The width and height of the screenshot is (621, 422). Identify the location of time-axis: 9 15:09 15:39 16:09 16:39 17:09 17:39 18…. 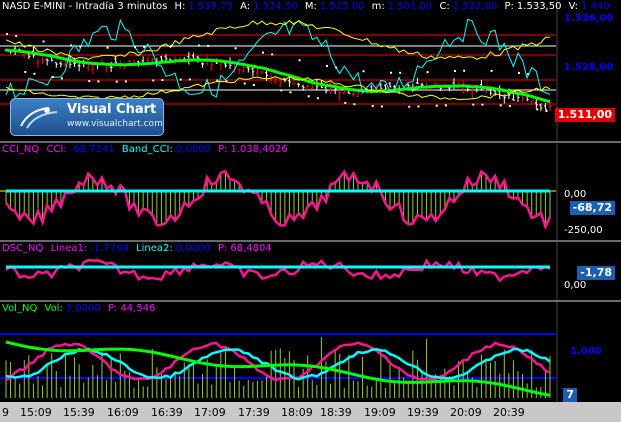
(310, 412).